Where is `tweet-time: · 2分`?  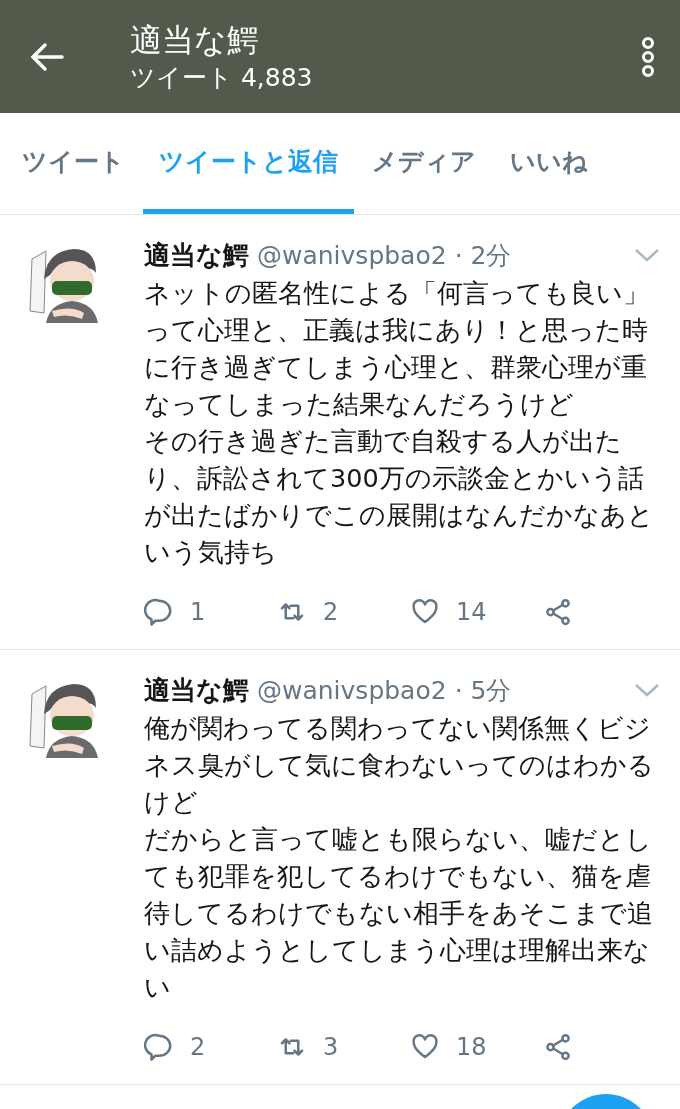 tweet-time: · 2分 is located at coordinates (483, 255).